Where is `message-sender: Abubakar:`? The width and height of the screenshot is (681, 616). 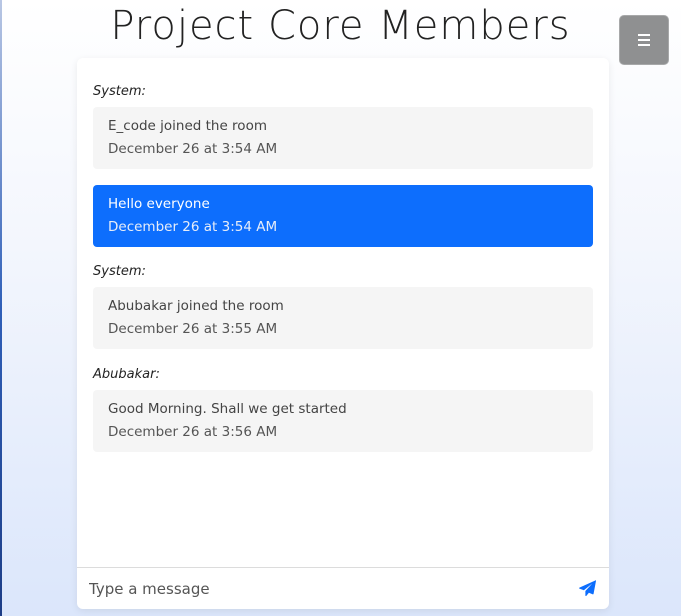
message-sender: Abubakar: is located at coordinates (126, 374).